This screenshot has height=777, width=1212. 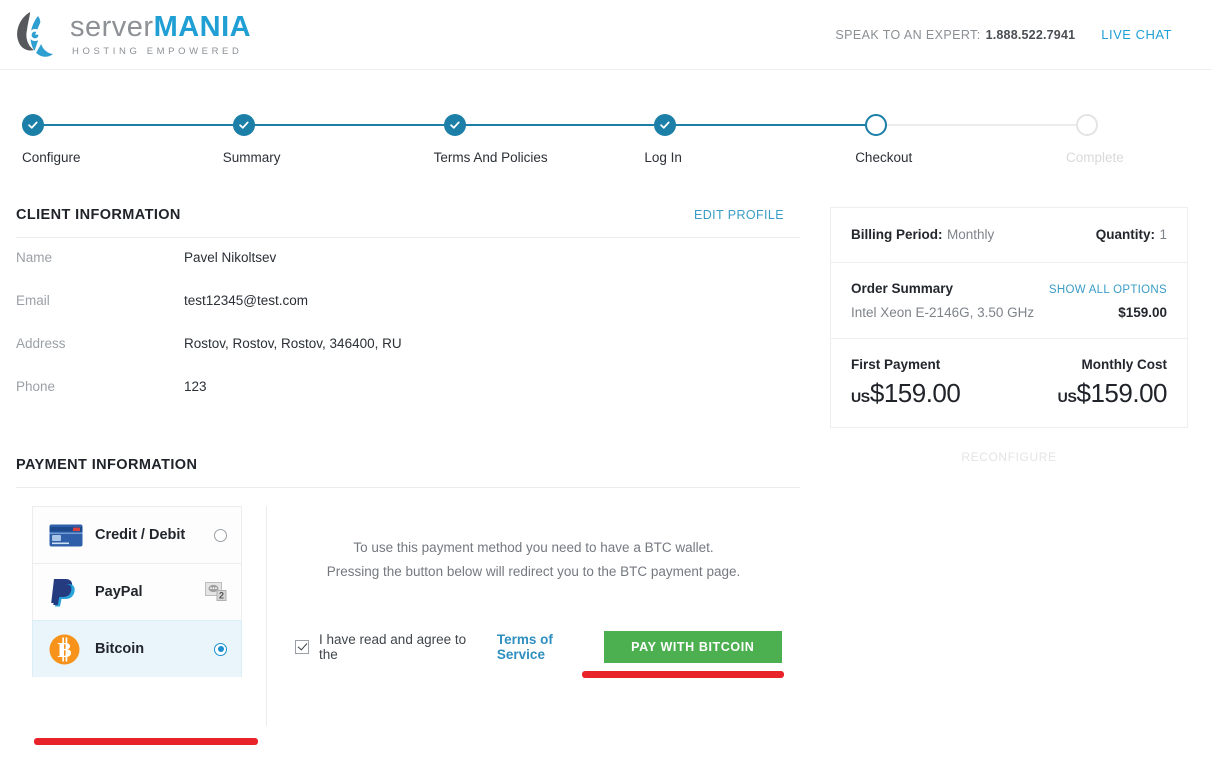 I want to click on terms-of-service-link: Terms of Service, so click(x=550, y=647).